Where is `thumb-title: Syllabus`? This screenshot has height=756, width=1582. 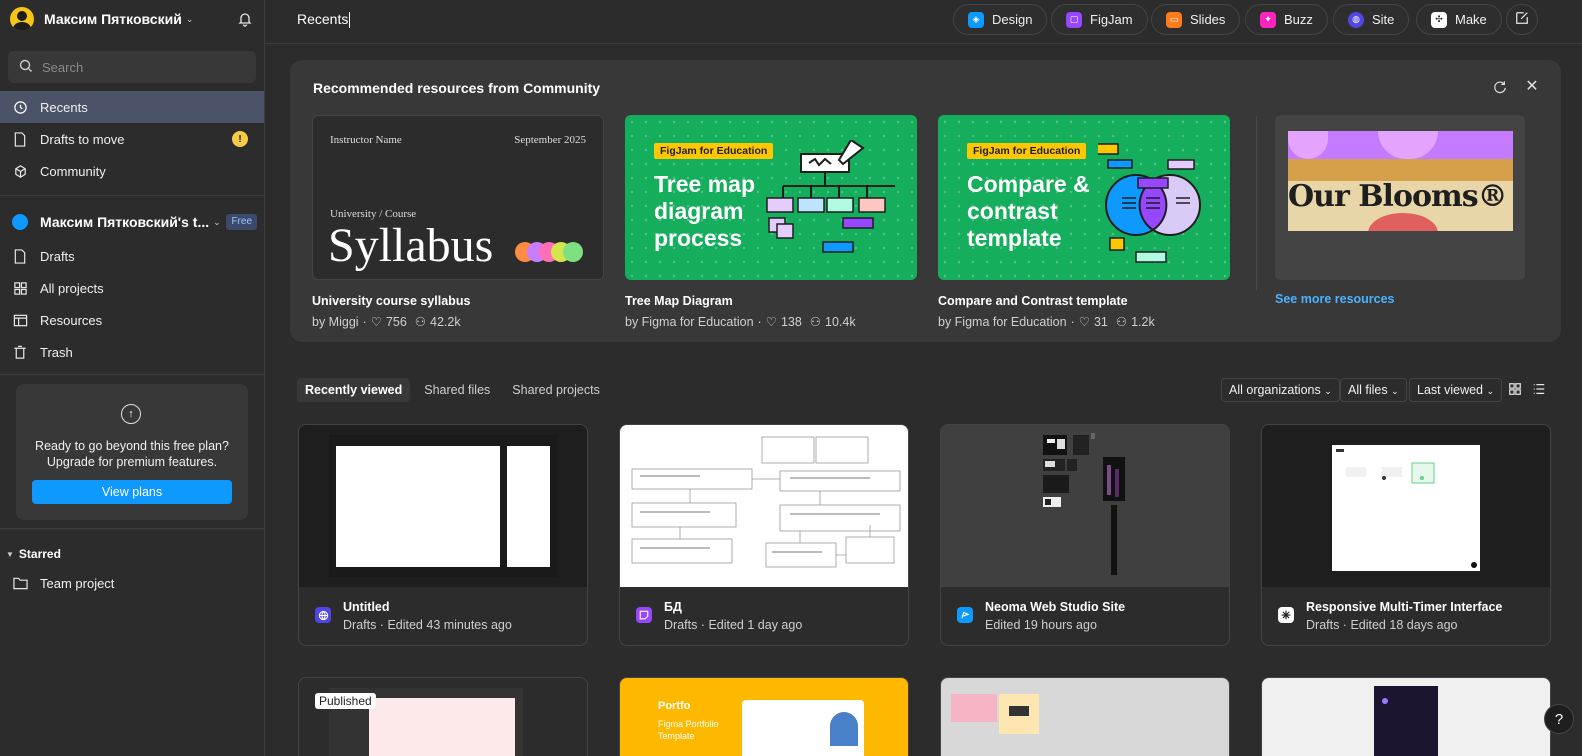
thumb-title: Syllabus is located at coordinates (411, 245).